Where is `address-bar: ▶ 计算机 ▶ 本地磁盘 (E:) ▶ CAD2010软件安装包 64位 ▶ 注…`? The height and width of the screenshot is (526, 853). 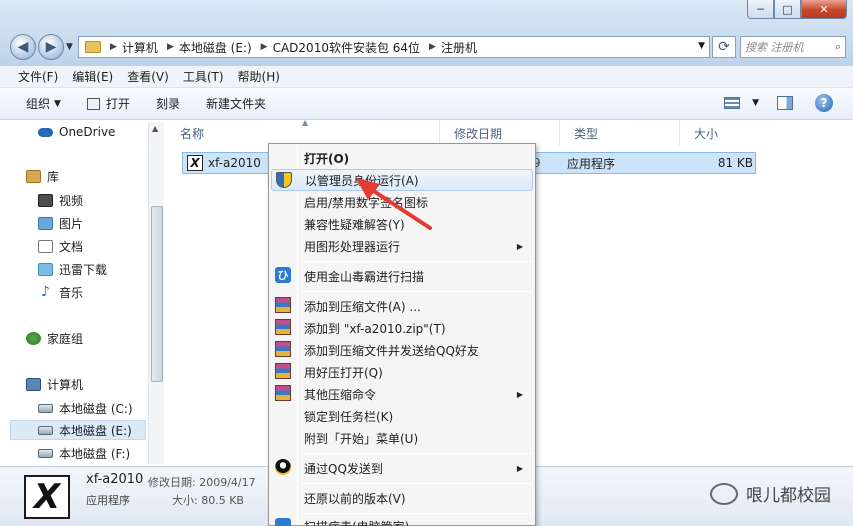 address-bar: ▶ 计算机 ▶ 本地磁盘 (E:) ▶ CAD2010软件安装包 64位 ▶ 注… is located at coordinates (394, 47).